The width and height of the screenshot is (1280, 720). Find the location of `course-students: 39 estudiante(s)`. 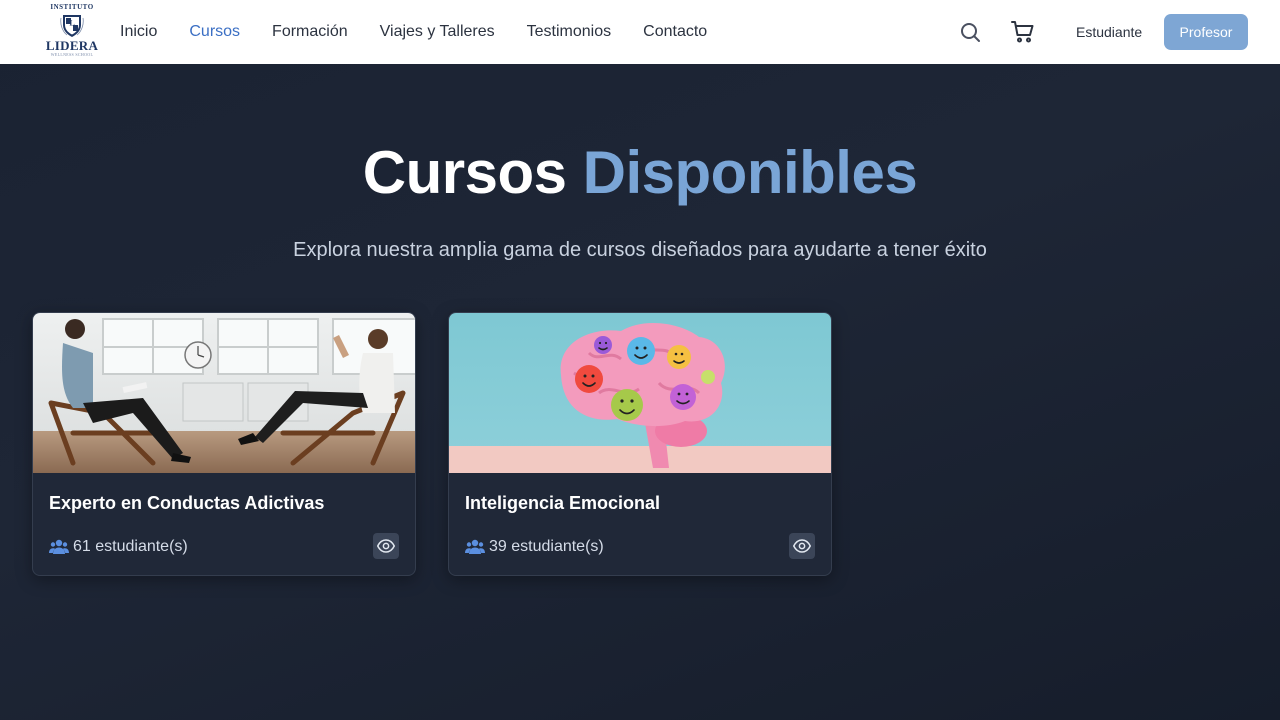

course-students: 39 estudiante(s) is located at coordinates (534, 547).